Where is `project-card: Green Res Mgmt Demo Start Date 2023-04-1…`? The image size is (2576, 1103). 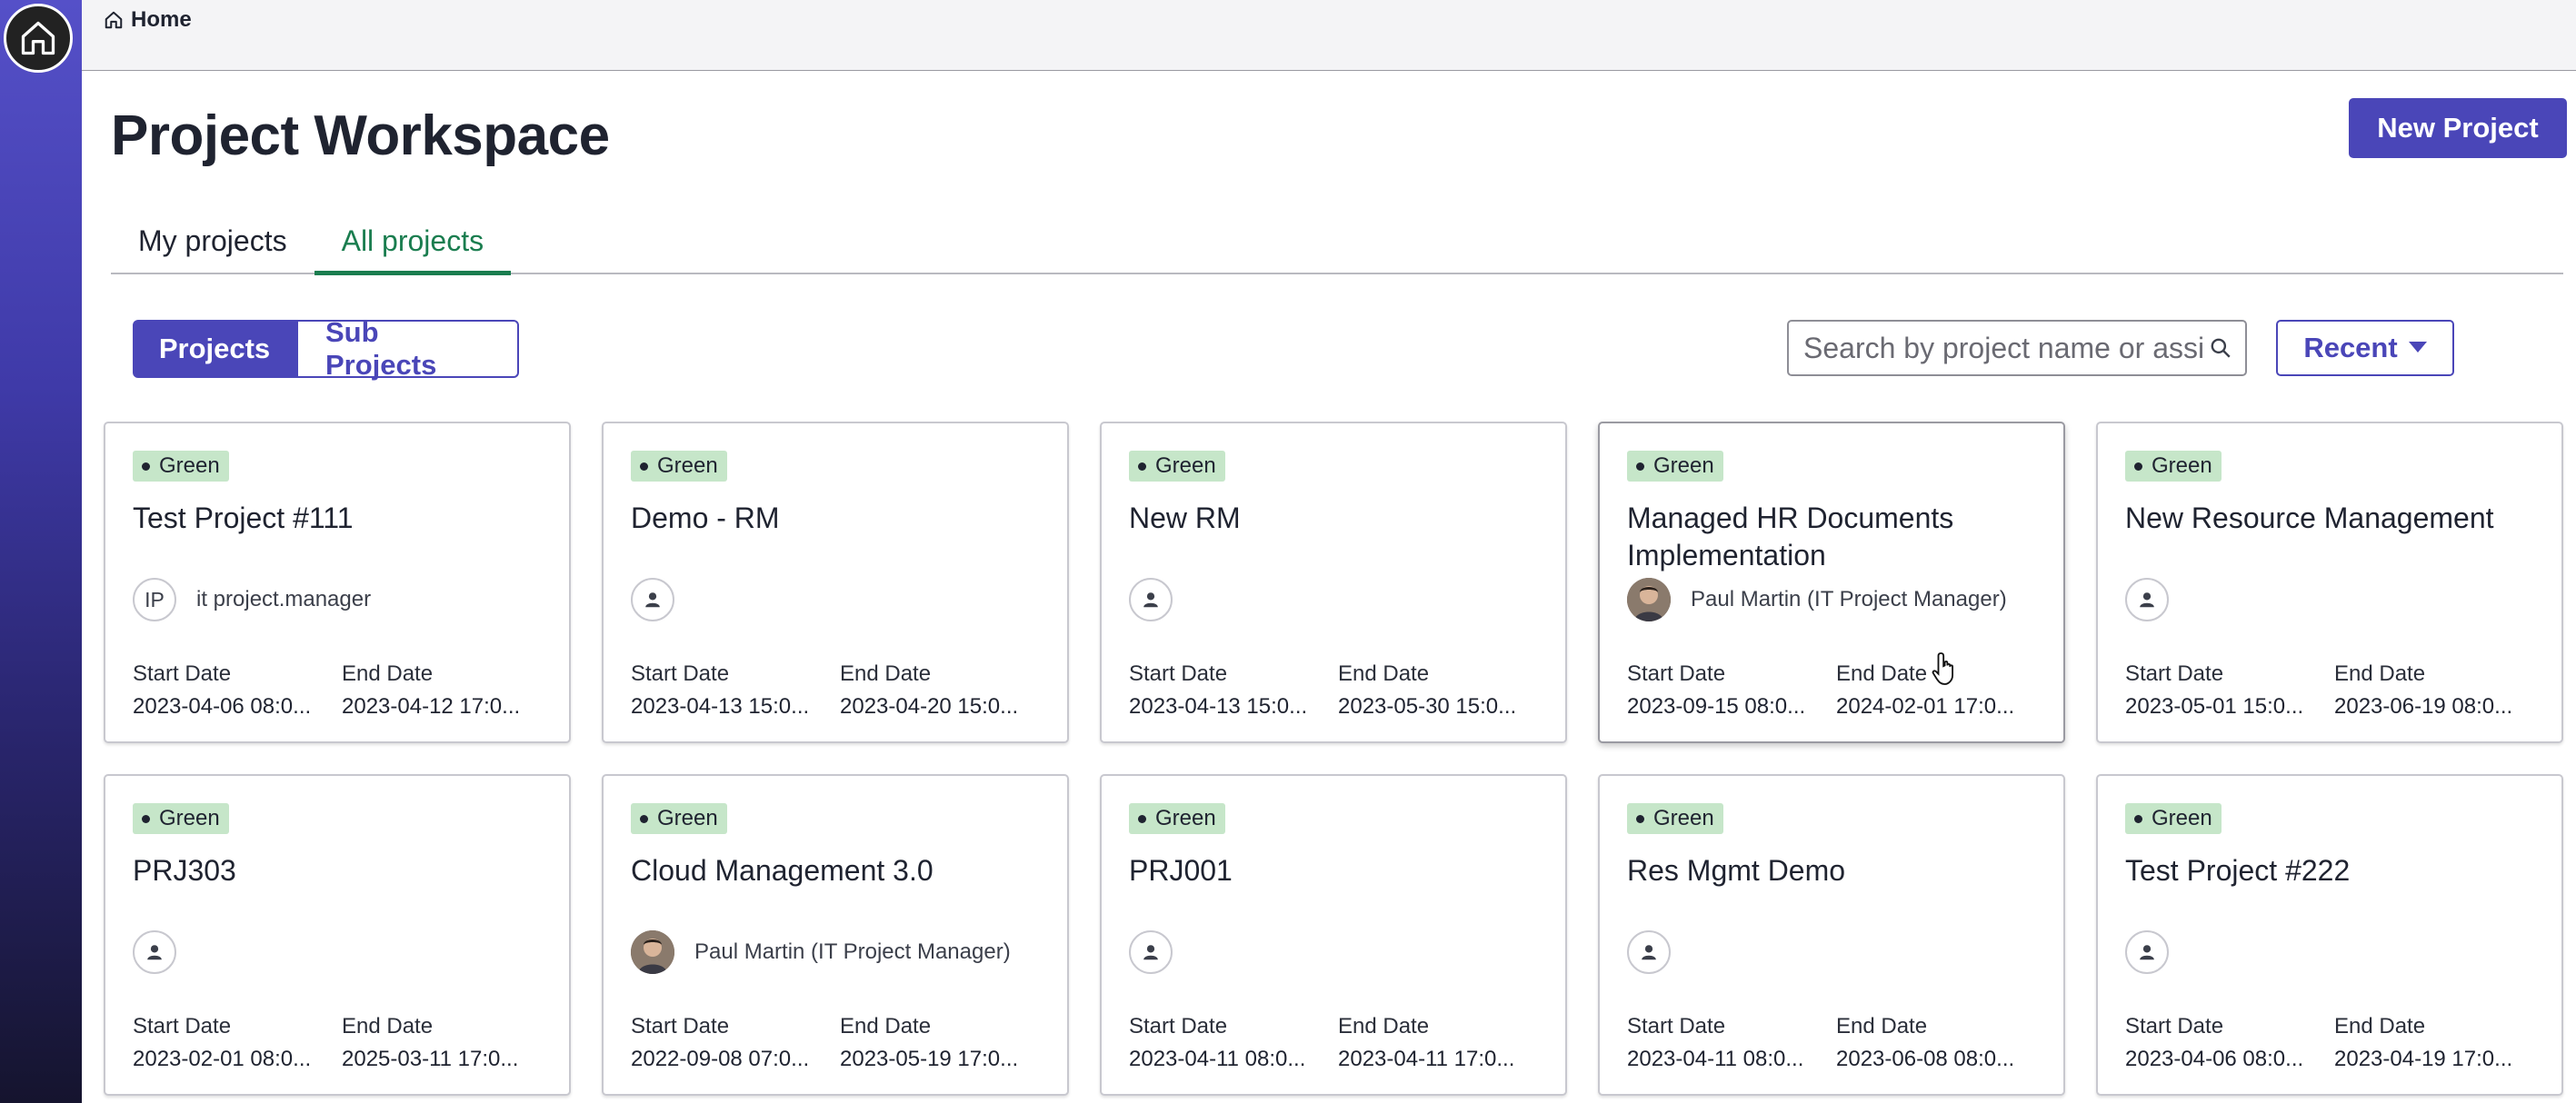 project-card: Green Res Mgmt Demo Start Date 2023-04-1… is located at coordinates (1831, 935).